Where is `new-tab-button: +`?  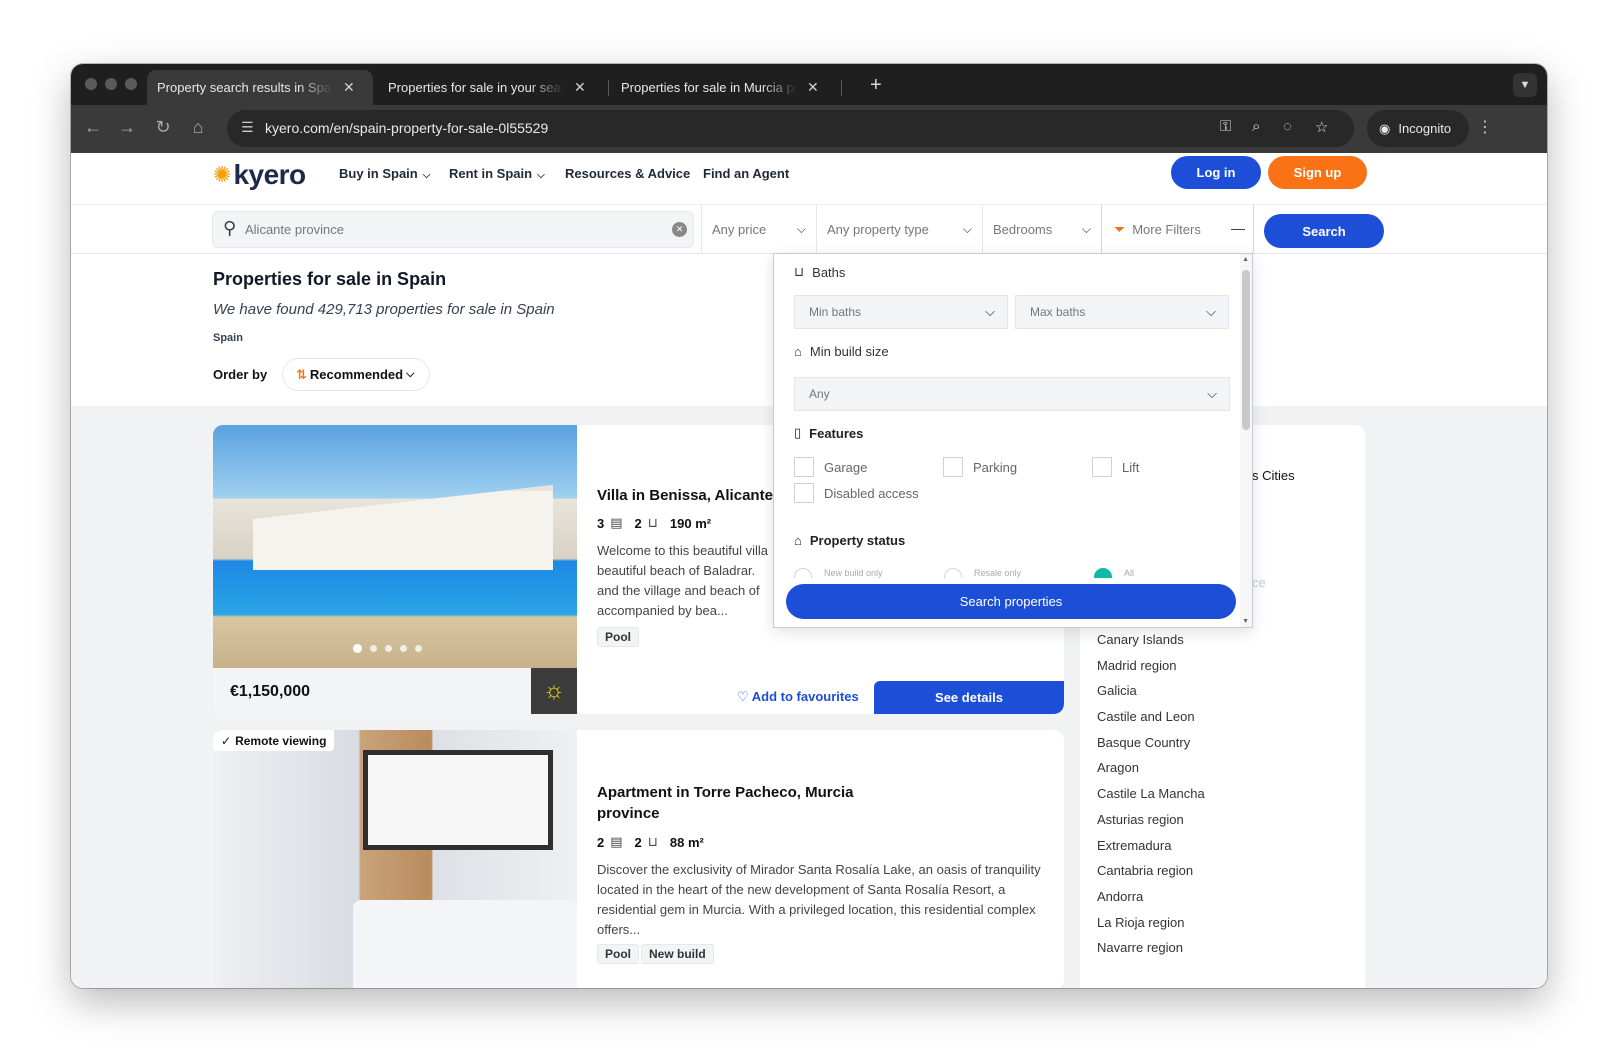 new-tab-button: + is located at coordinates (876, 85).